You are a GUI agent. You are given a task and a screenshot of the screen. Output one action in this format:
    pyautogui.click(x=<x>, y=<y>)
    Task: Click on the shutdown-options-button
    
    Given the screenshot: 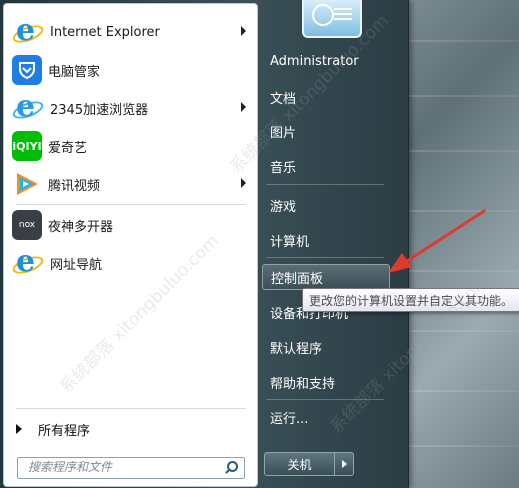 What is the action you would take?
    pyautogui.click(x=344, y=464)
    